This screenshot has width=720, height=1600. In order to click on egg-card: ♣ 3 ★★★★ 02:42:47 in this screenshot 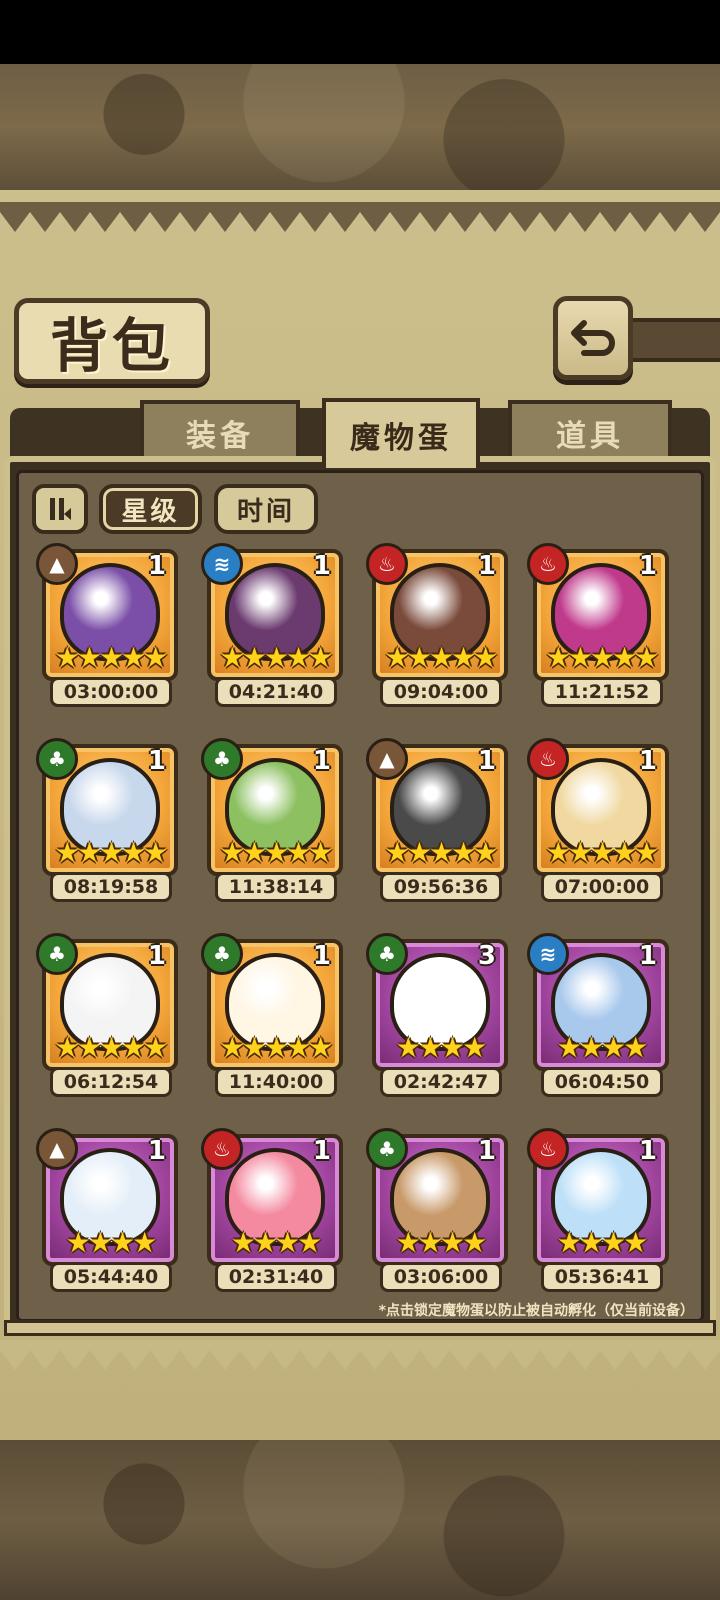, I will do `click(438, 1015)`.